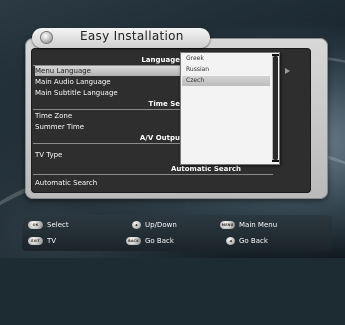  I want to click on time-zone-label: Time Zone, so click(54, 116).